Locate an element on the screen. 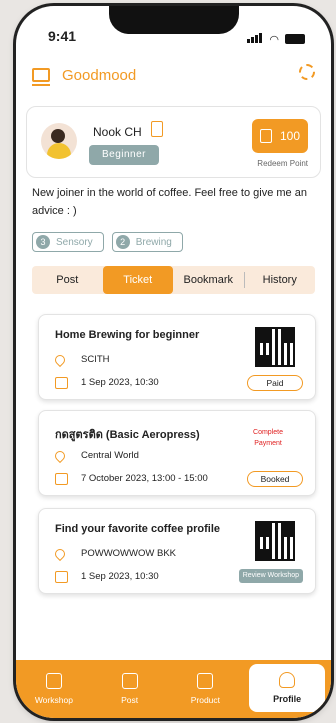  chip-count: 3 is located at coordinates (43, 242).